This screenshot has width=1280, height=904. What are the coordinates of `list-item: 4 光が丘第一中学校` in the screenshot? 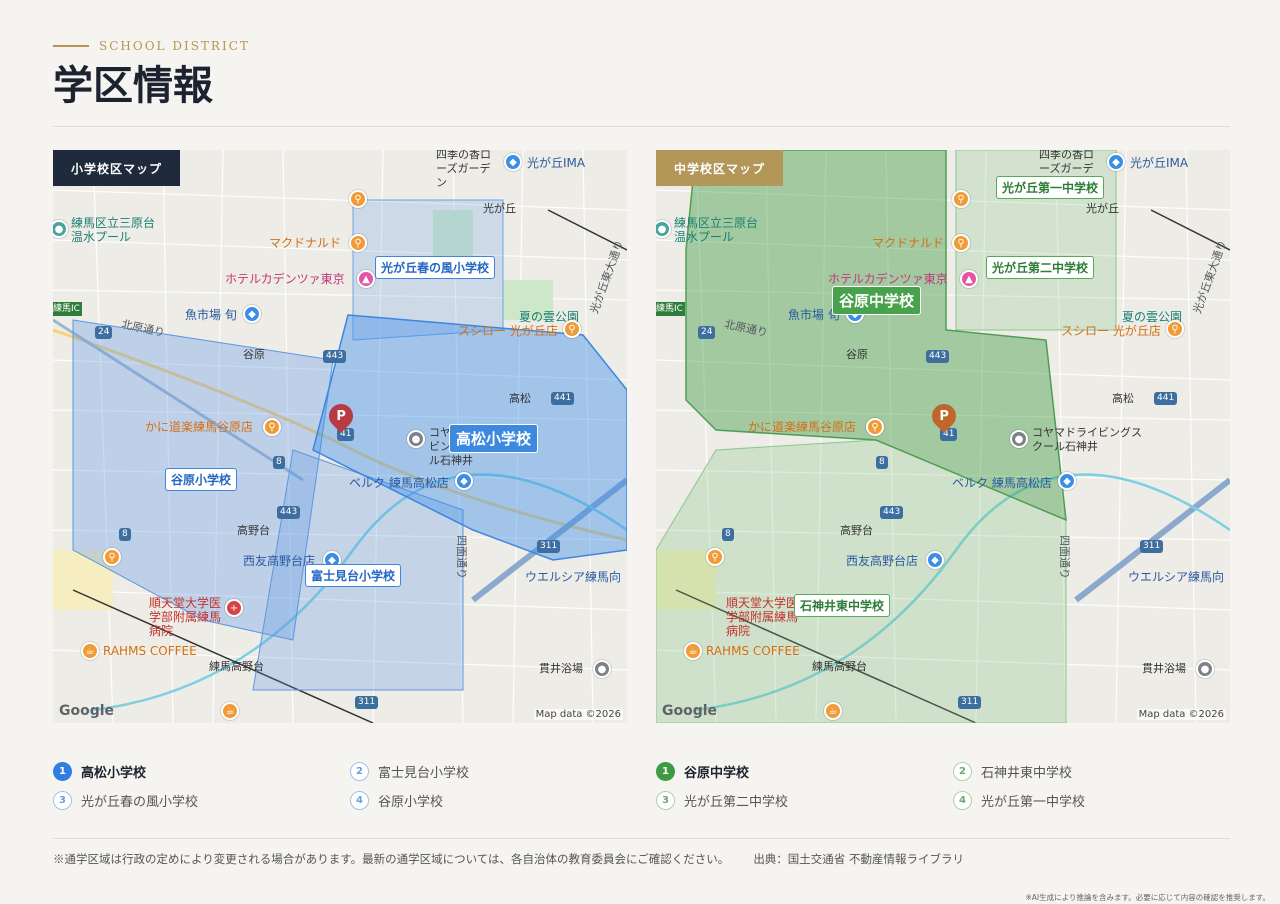 It's located at (1019, 800).